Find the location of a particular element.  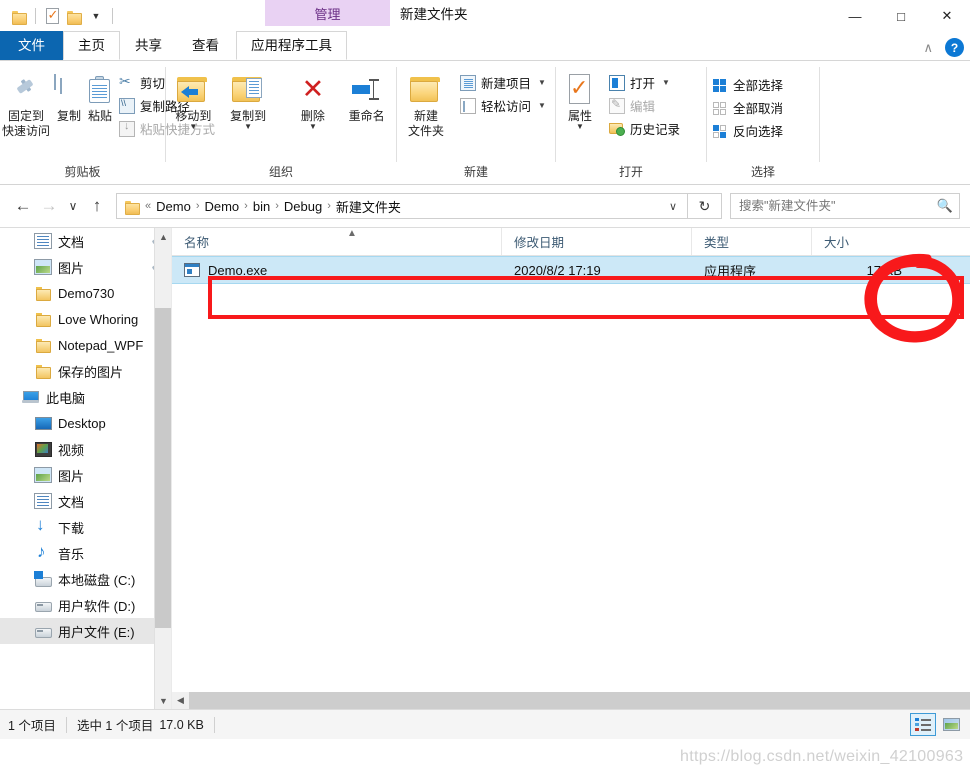

delete-button: ✕ 删除 ▼ is located at coordinates (312, 99).